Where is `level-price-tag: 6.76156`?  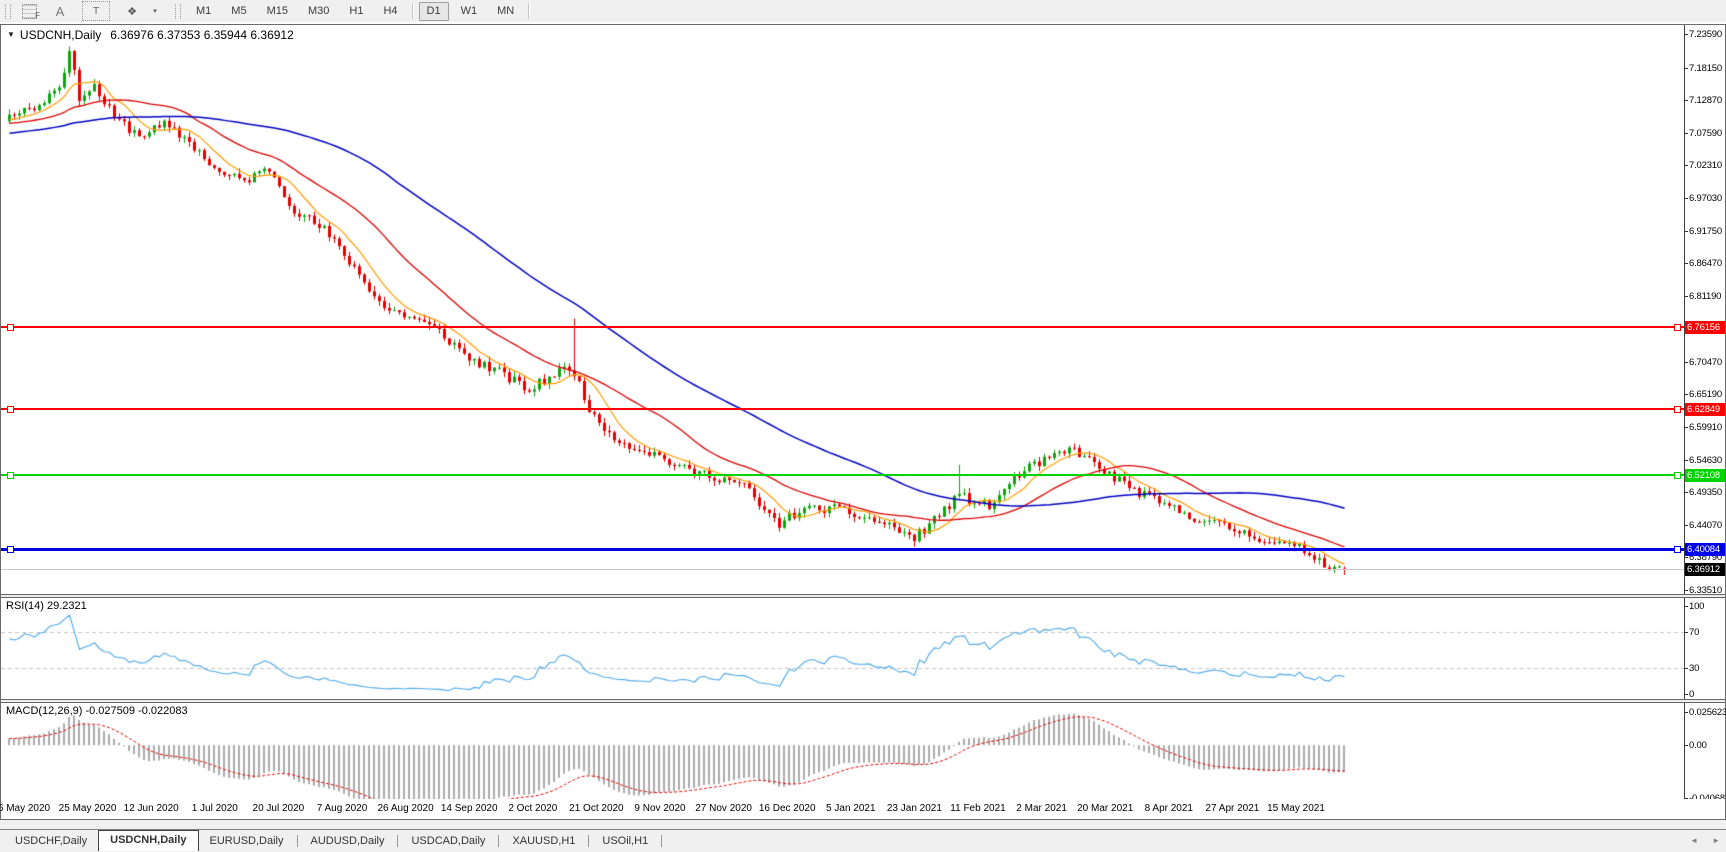 level-price-tag: 6.76156 is located at coordinates (1705, 327).